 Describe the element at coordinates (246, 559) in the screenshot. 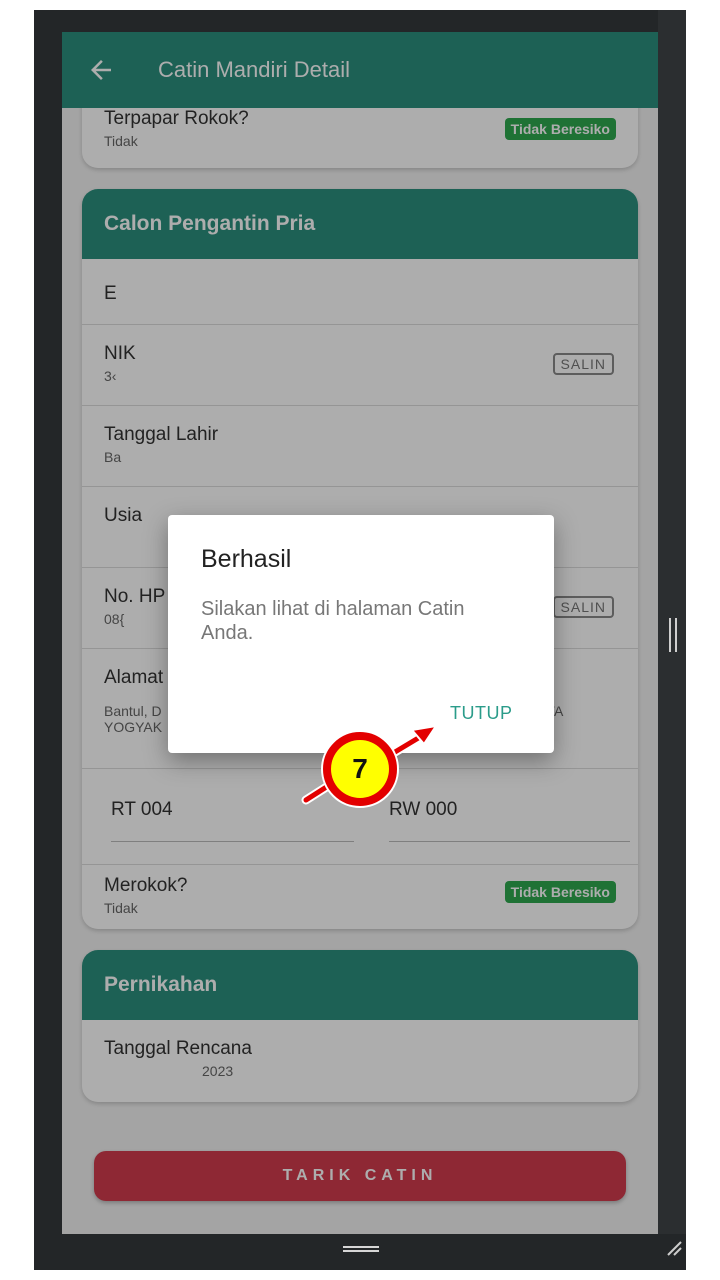

I see `dialog-title: Berhasil` at that location.